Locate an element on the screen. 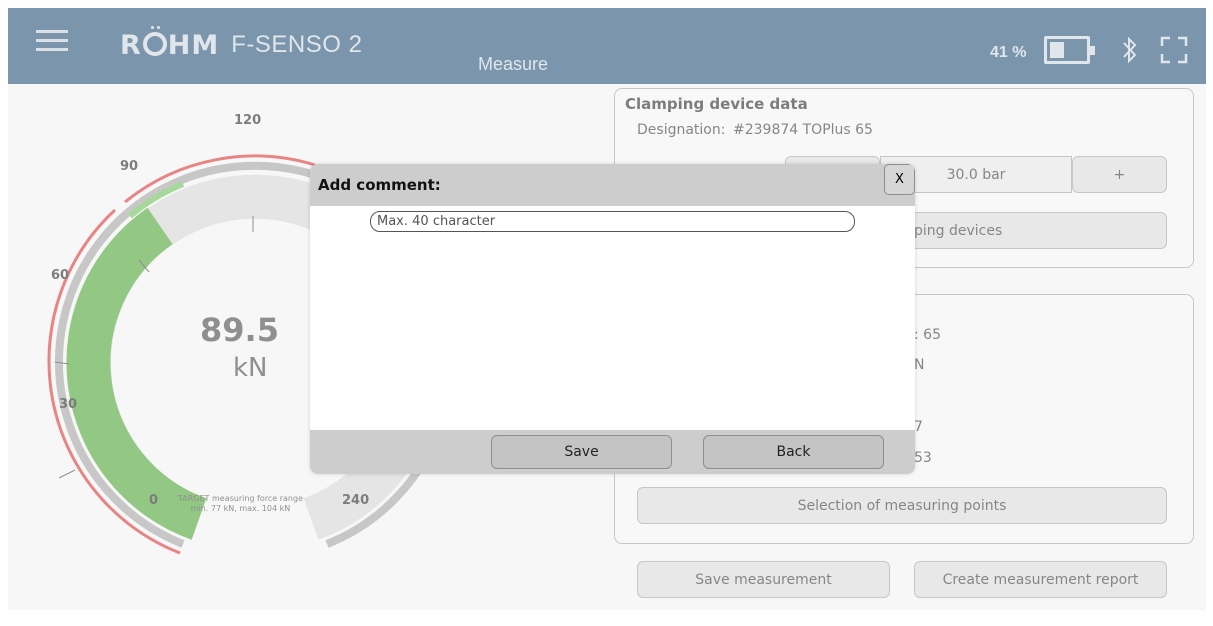  dialog-header: Add comment: X is located at coordinates (612, 185).